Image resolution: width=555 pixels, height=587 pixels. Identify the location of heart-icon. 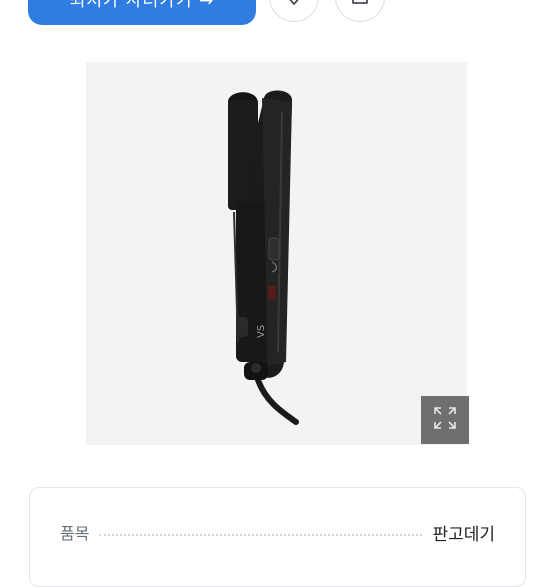
(294, 5).